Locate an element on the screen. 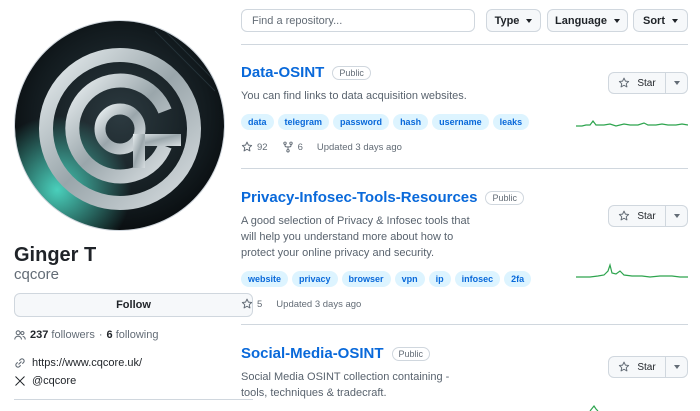 This screenshot has width=700, height=411. topic-tag: vpn is located at coordinates (409, 279).